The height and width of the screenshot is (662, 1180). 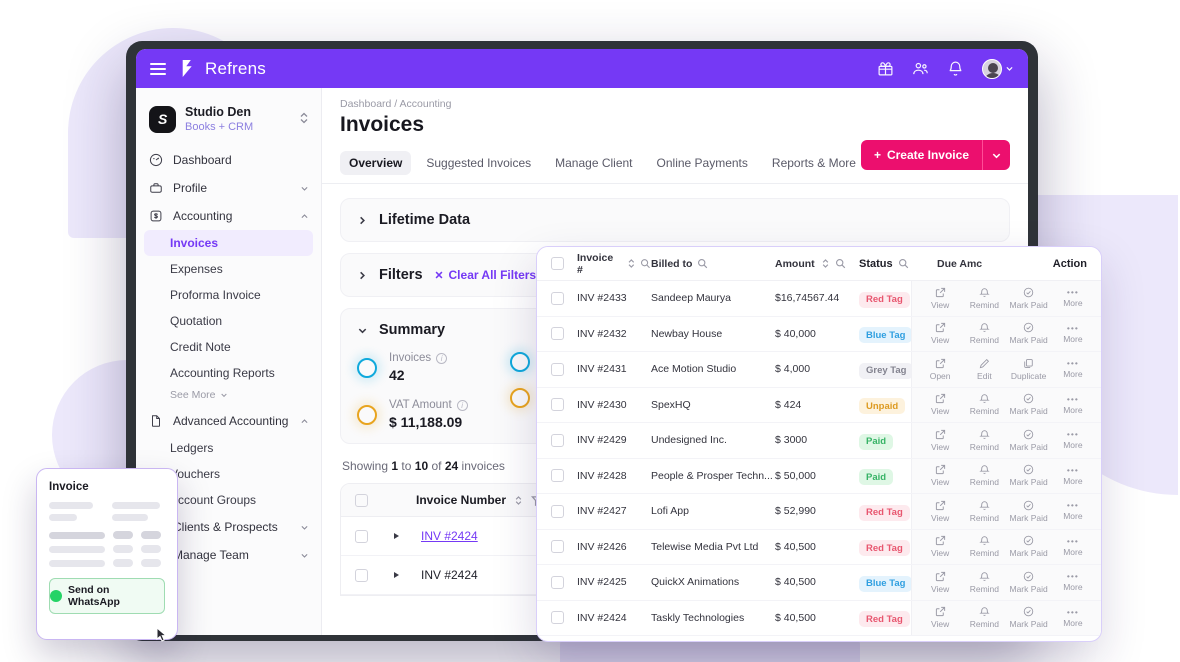 I want to click on lifetime-data-panel: Lifetime Data, so click(x=675, y=220).